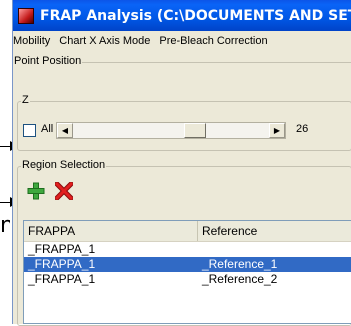  I want to click on arrow-left-icon: ◀, so click(65, 130).